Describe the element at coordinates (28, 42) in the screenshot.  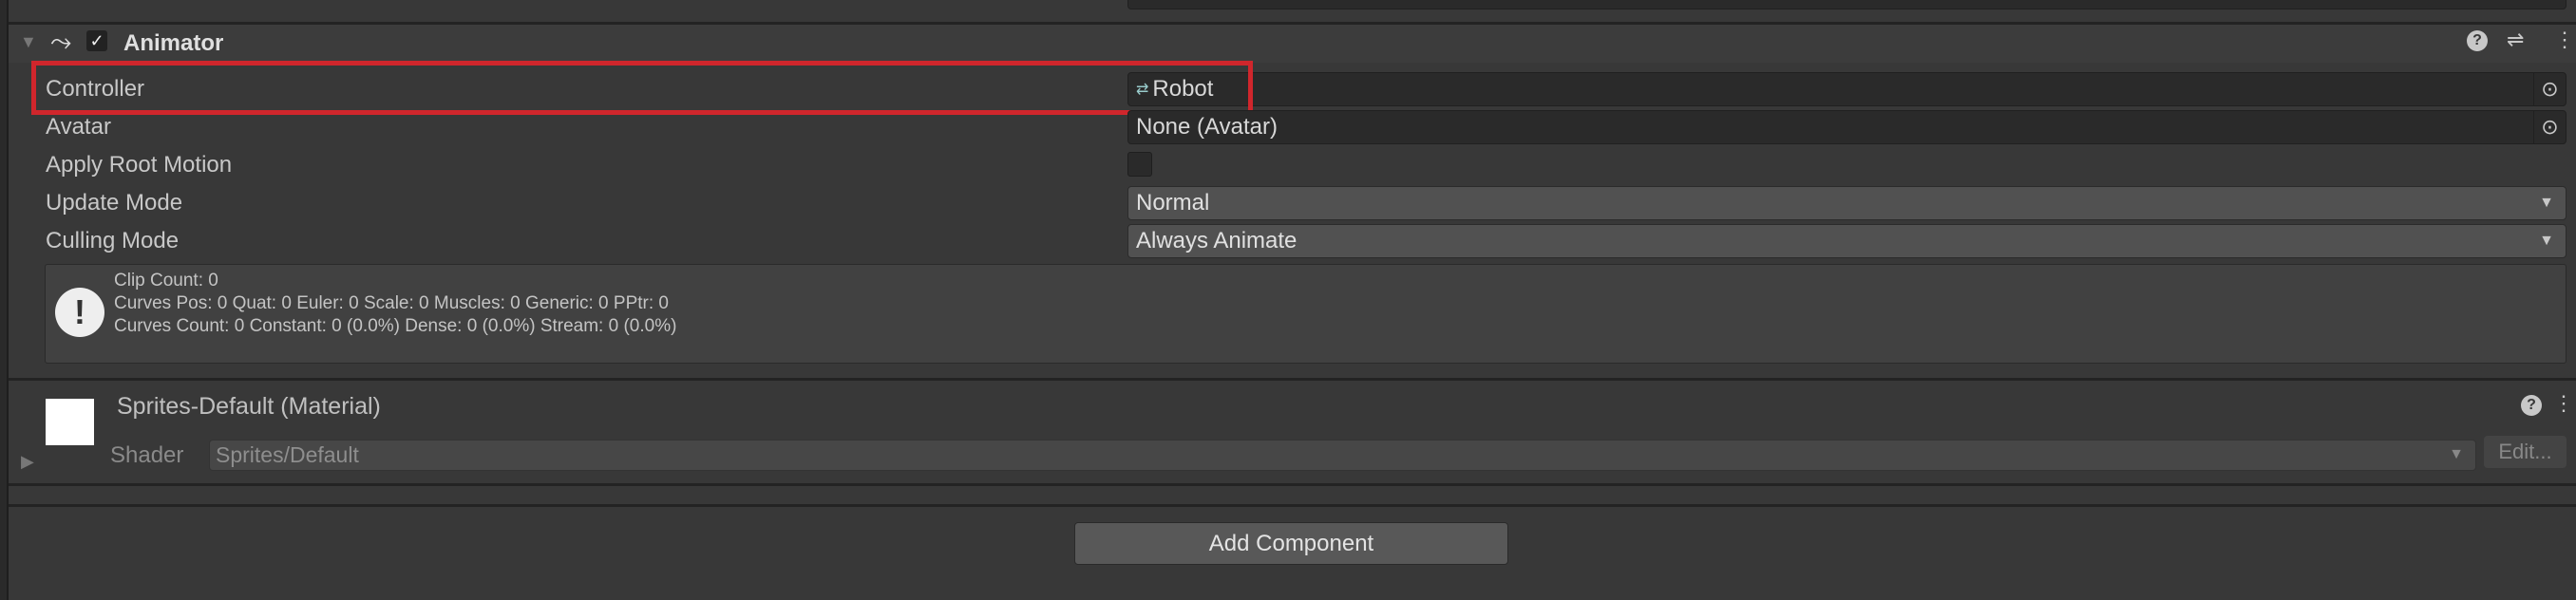
I see `foldout-arrow-icon: ▼` at that location.